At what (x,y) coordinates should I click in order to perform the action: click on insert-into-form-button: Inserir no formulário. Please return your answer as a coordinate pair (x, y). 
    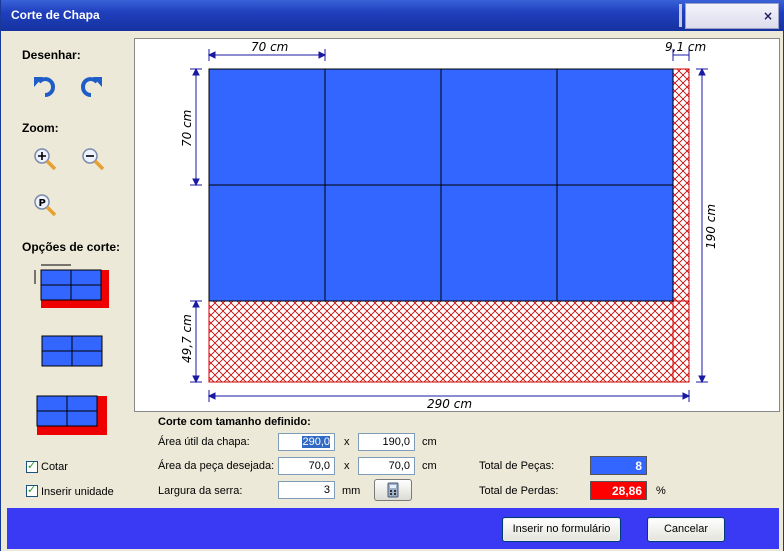
    Looking at the image, I should click on (561, 529).